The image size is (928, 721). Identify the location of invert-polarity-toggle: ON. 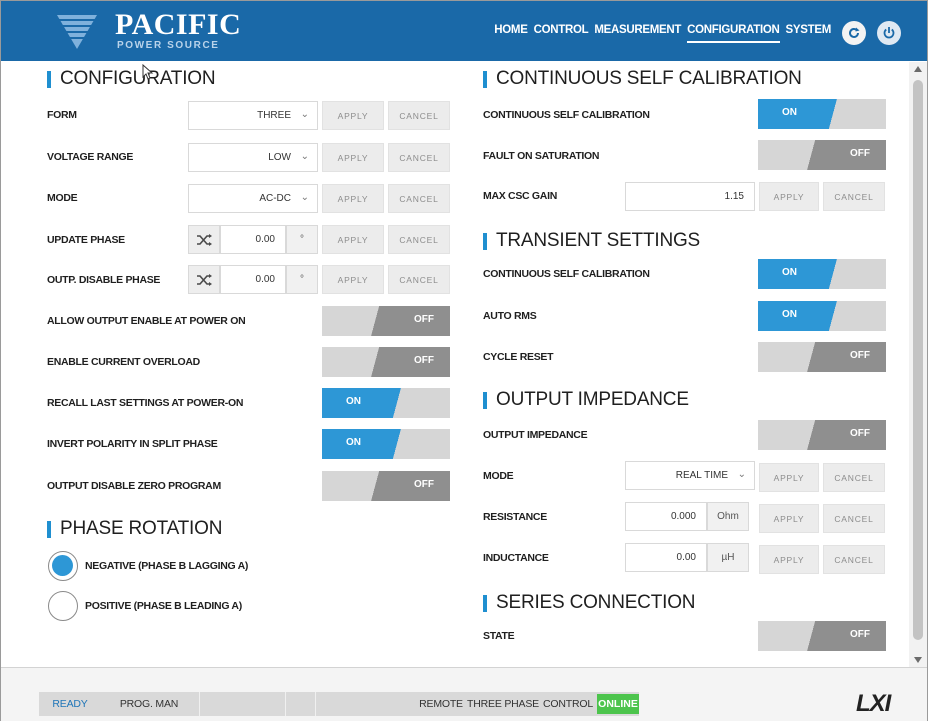
(386, 444).